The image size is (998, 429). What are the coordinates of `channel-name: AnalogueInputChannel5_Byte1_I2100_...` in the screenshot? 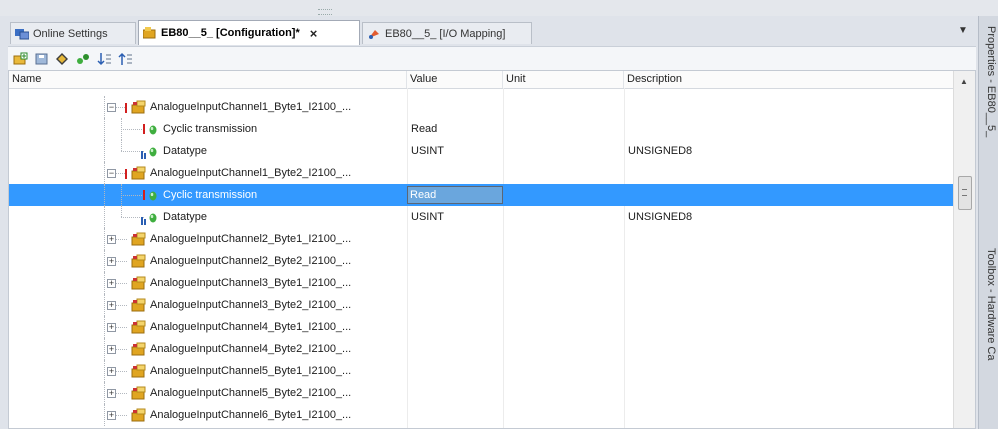 It's located at (251, 371).